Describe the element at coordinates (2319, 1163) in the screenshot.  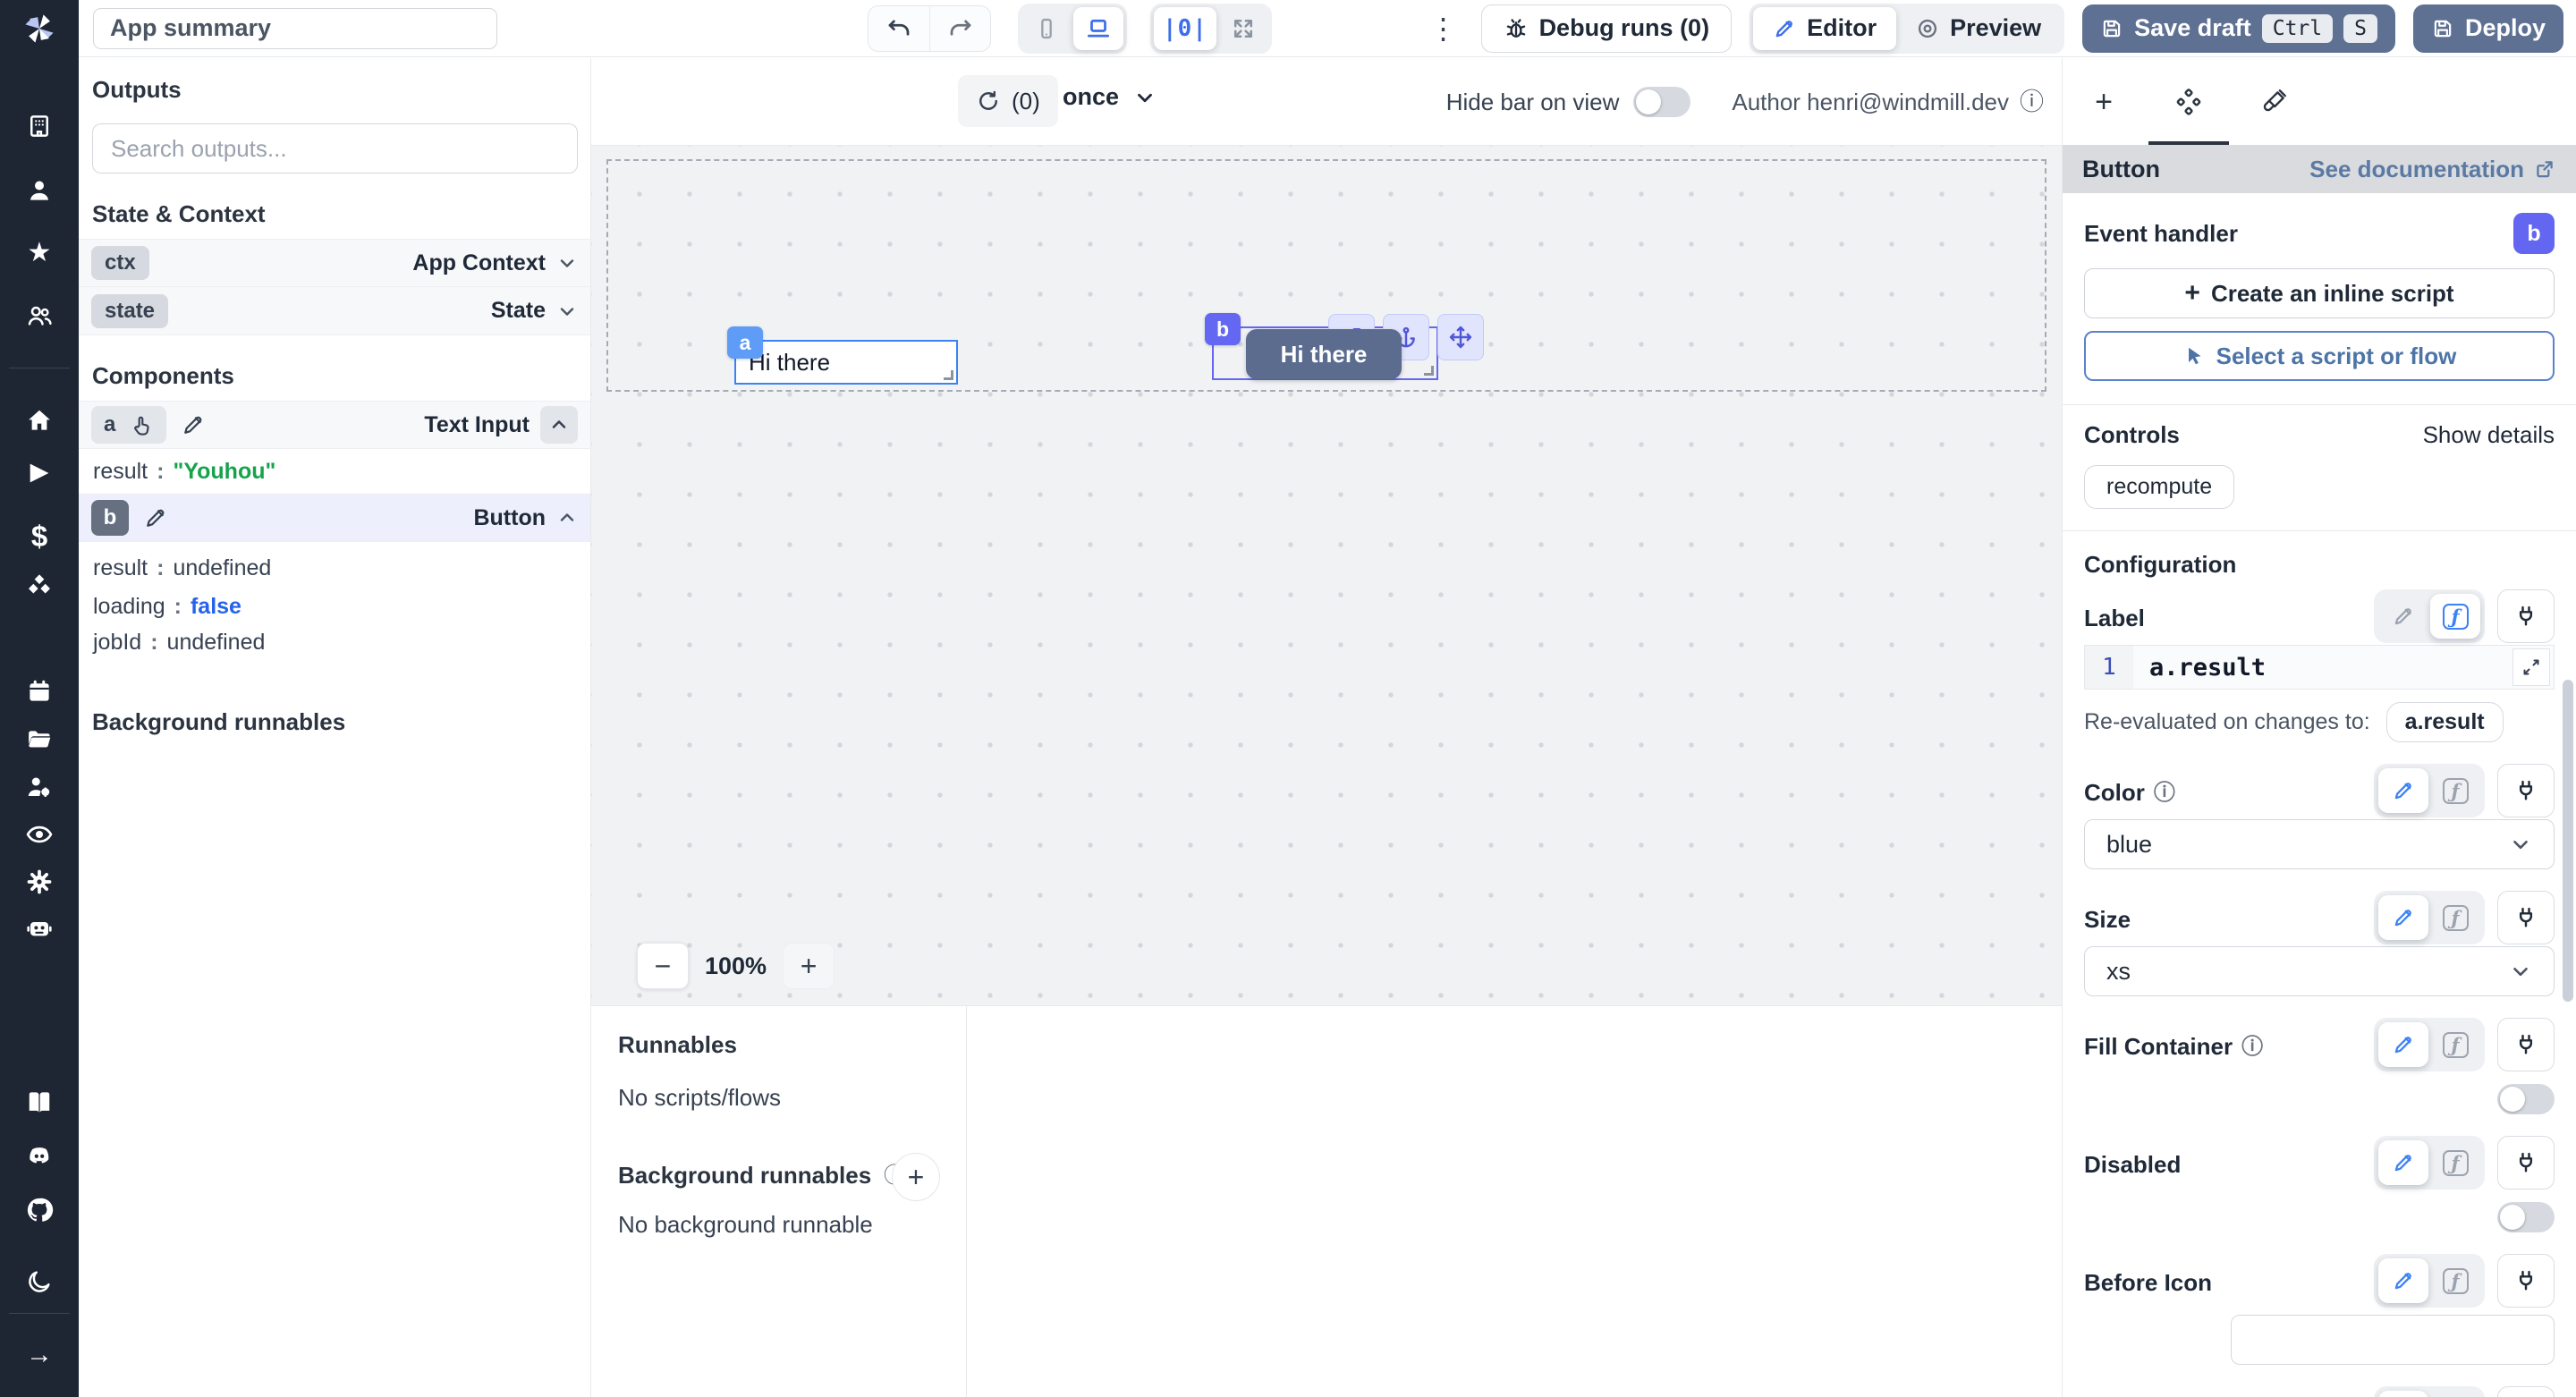
I see `disabled-field-row: Disabled ƒ` at that location.